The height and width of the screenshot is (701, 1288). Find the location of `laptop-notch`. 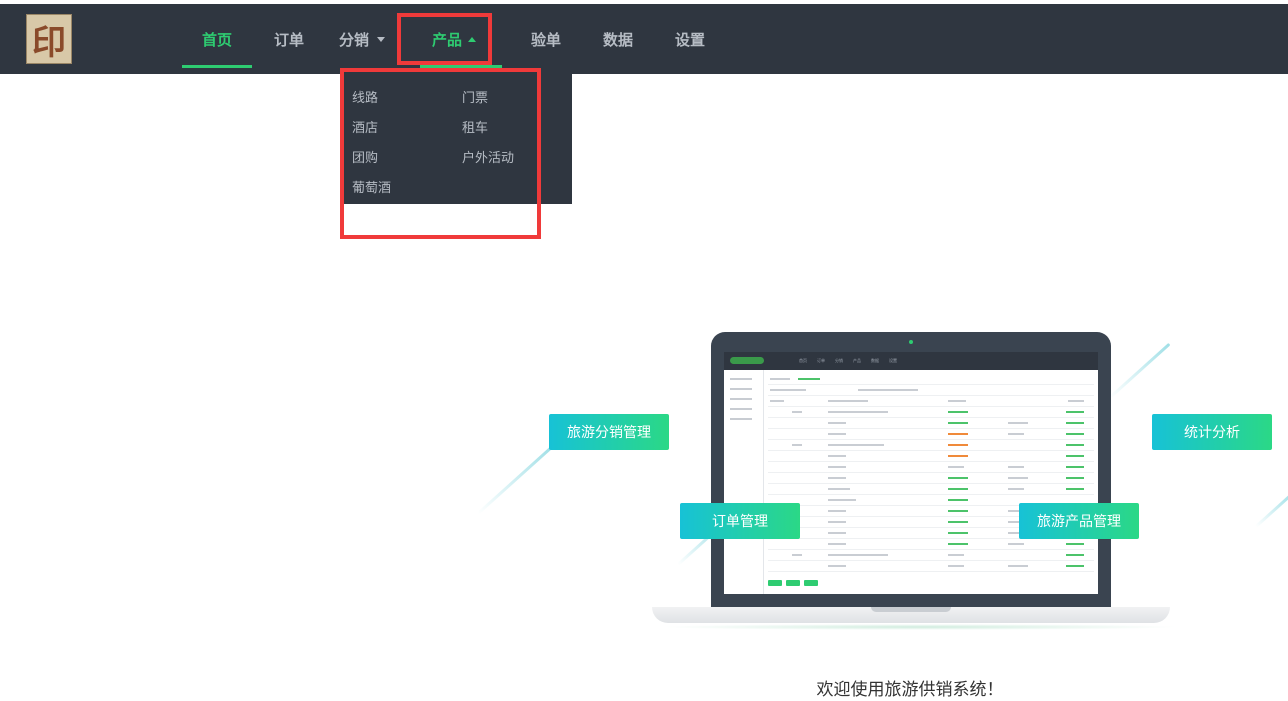

laptop-notch is located at coordinates (911, 609).